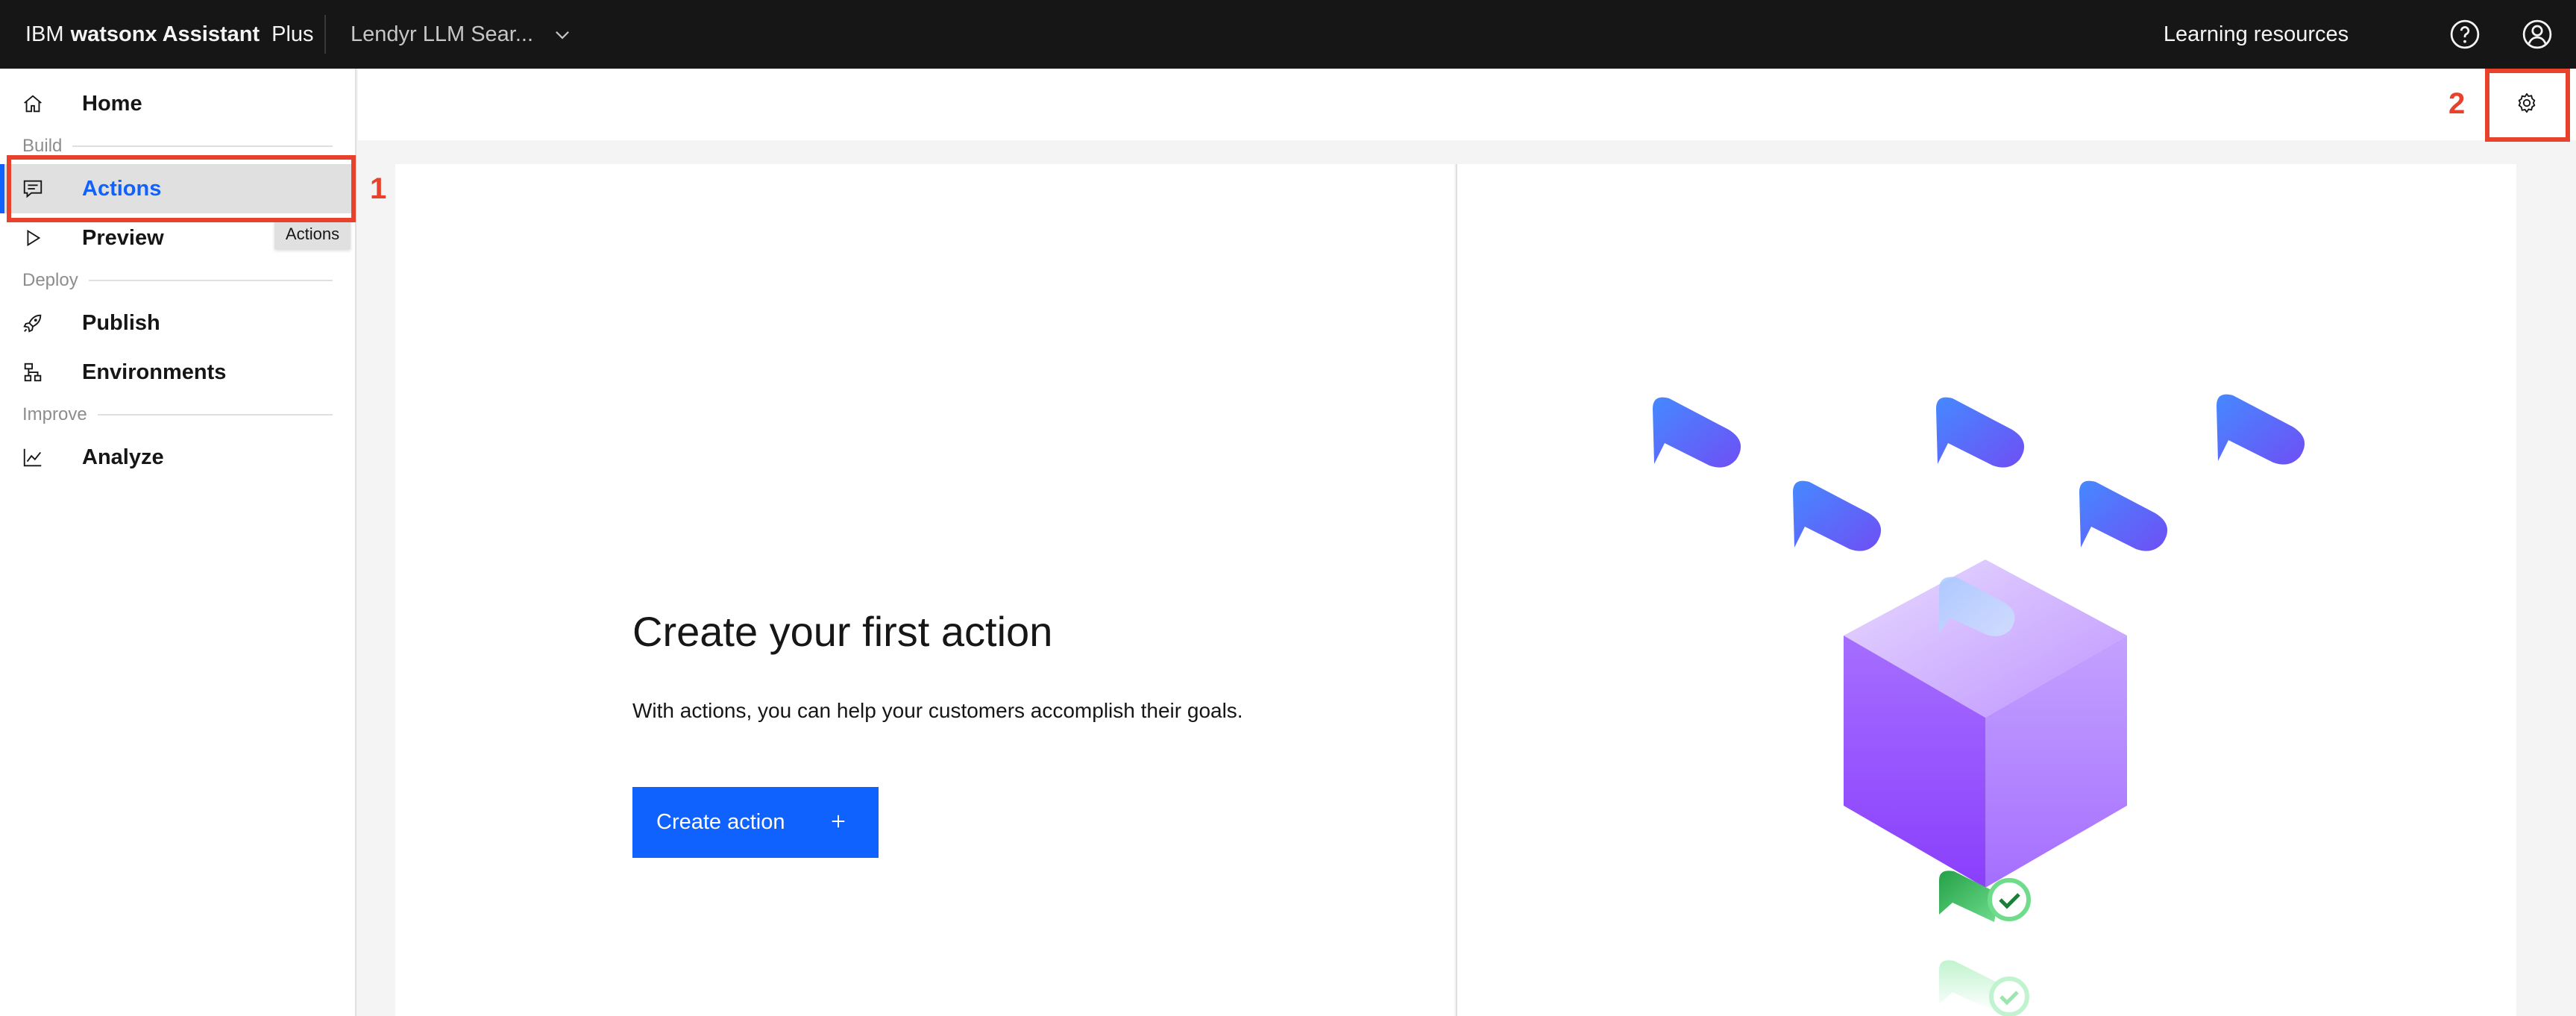 This screenshot has width=2576, height=1016. What do you see at coordinates (292, 34) in the screenshot?
I see `plan-label: Plus` at bounding box center [292, 34].